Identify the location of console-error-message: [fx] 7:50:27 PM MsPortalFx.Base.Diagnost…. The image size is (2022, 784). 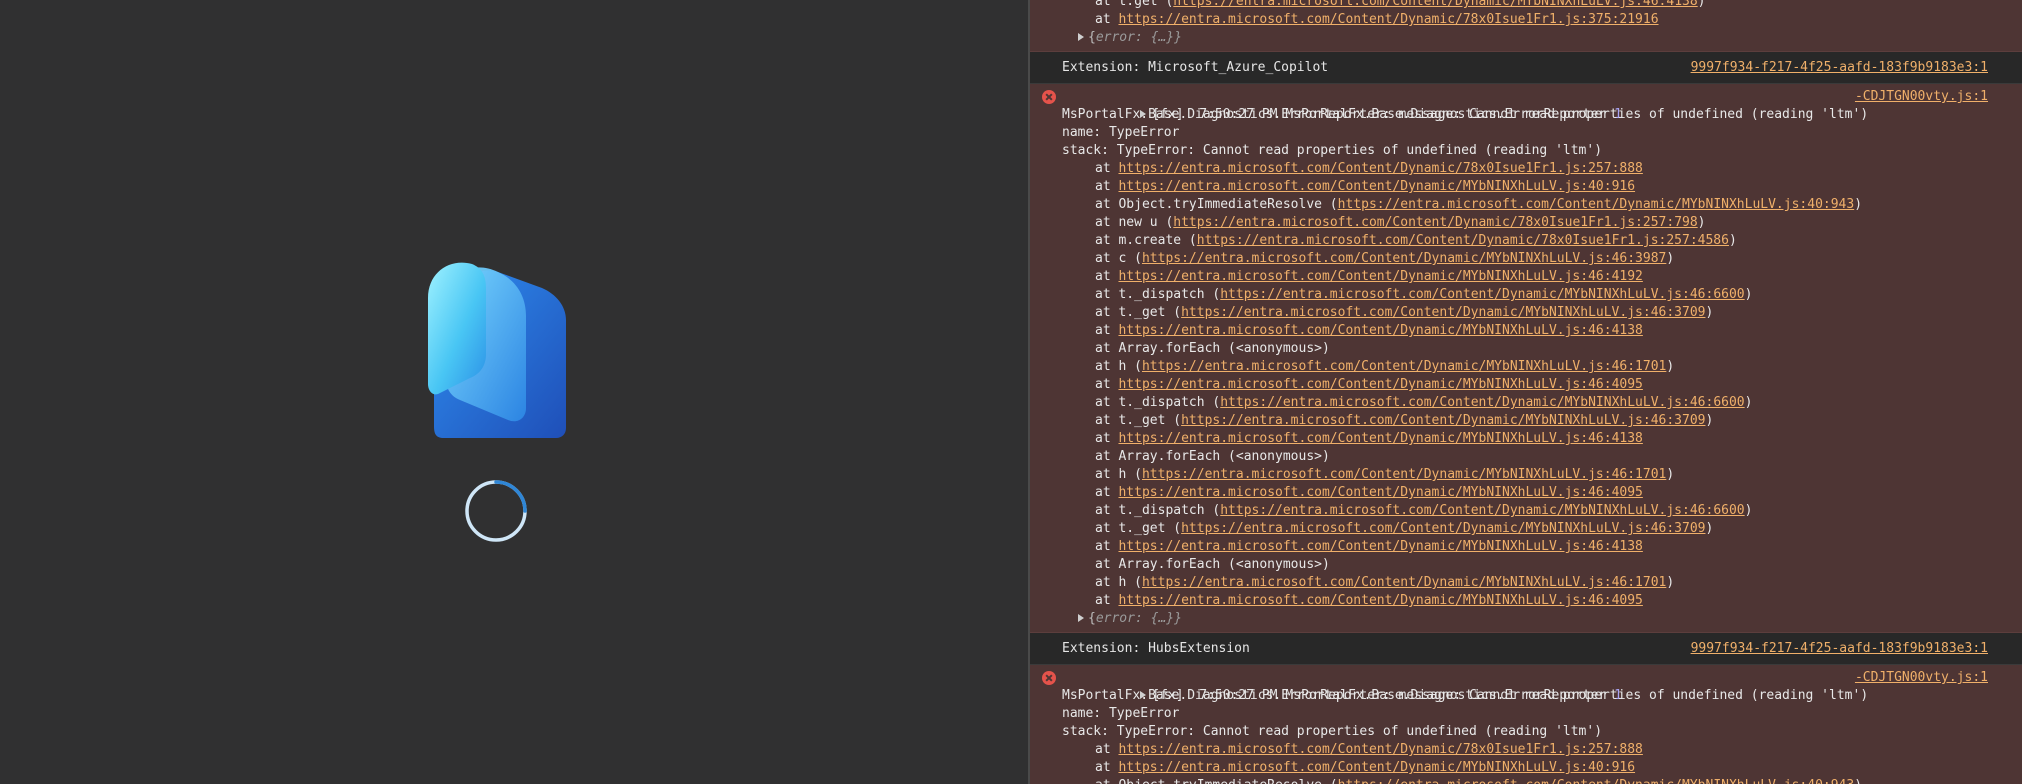
(1526, 724).